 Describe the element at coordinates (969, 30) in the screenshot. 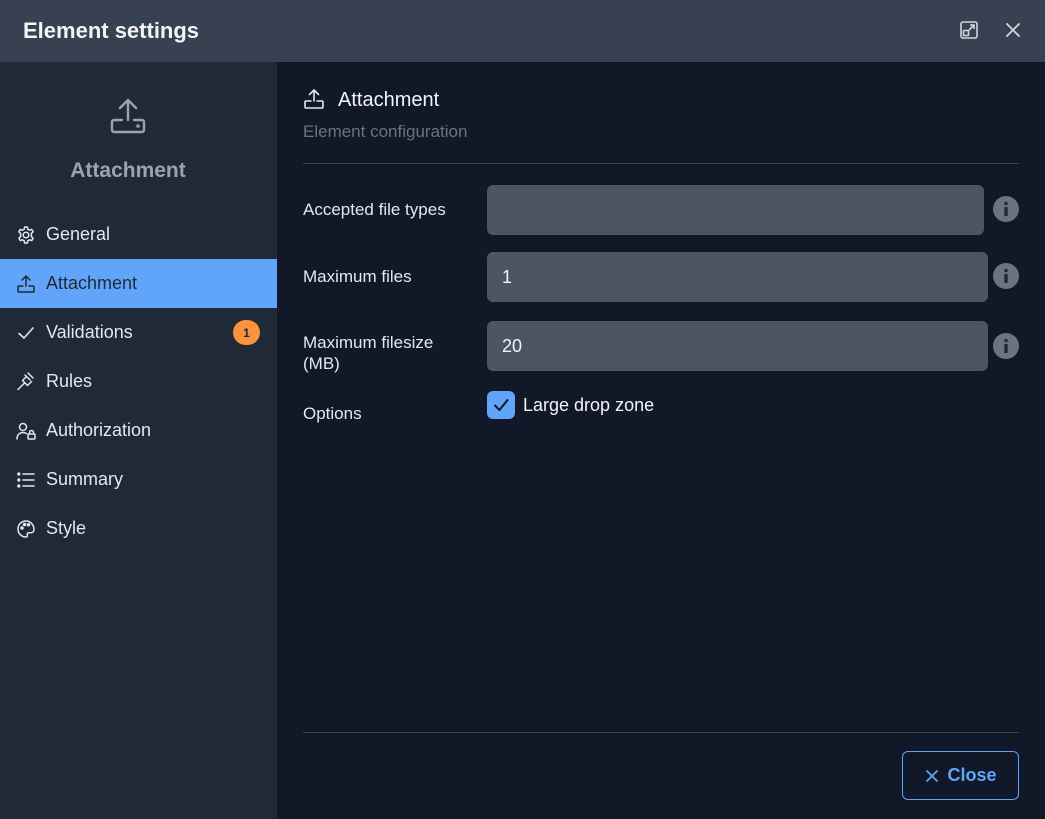

I see `expand-icon` at that location.